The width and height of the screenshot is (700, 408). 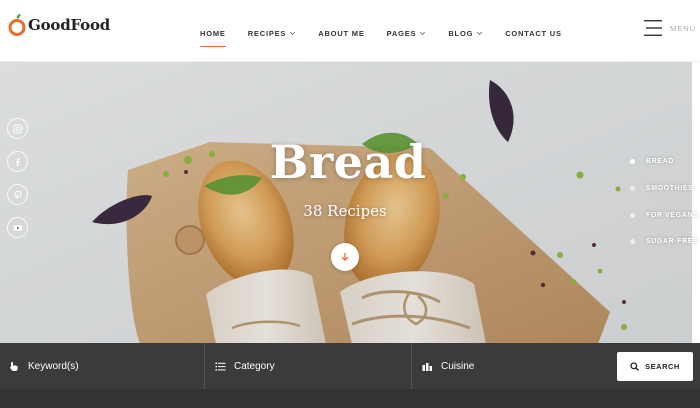 What do you see at coordinates (635, 366) in the screenshot?
I see `search-icon` at bounding box center [635, 366].